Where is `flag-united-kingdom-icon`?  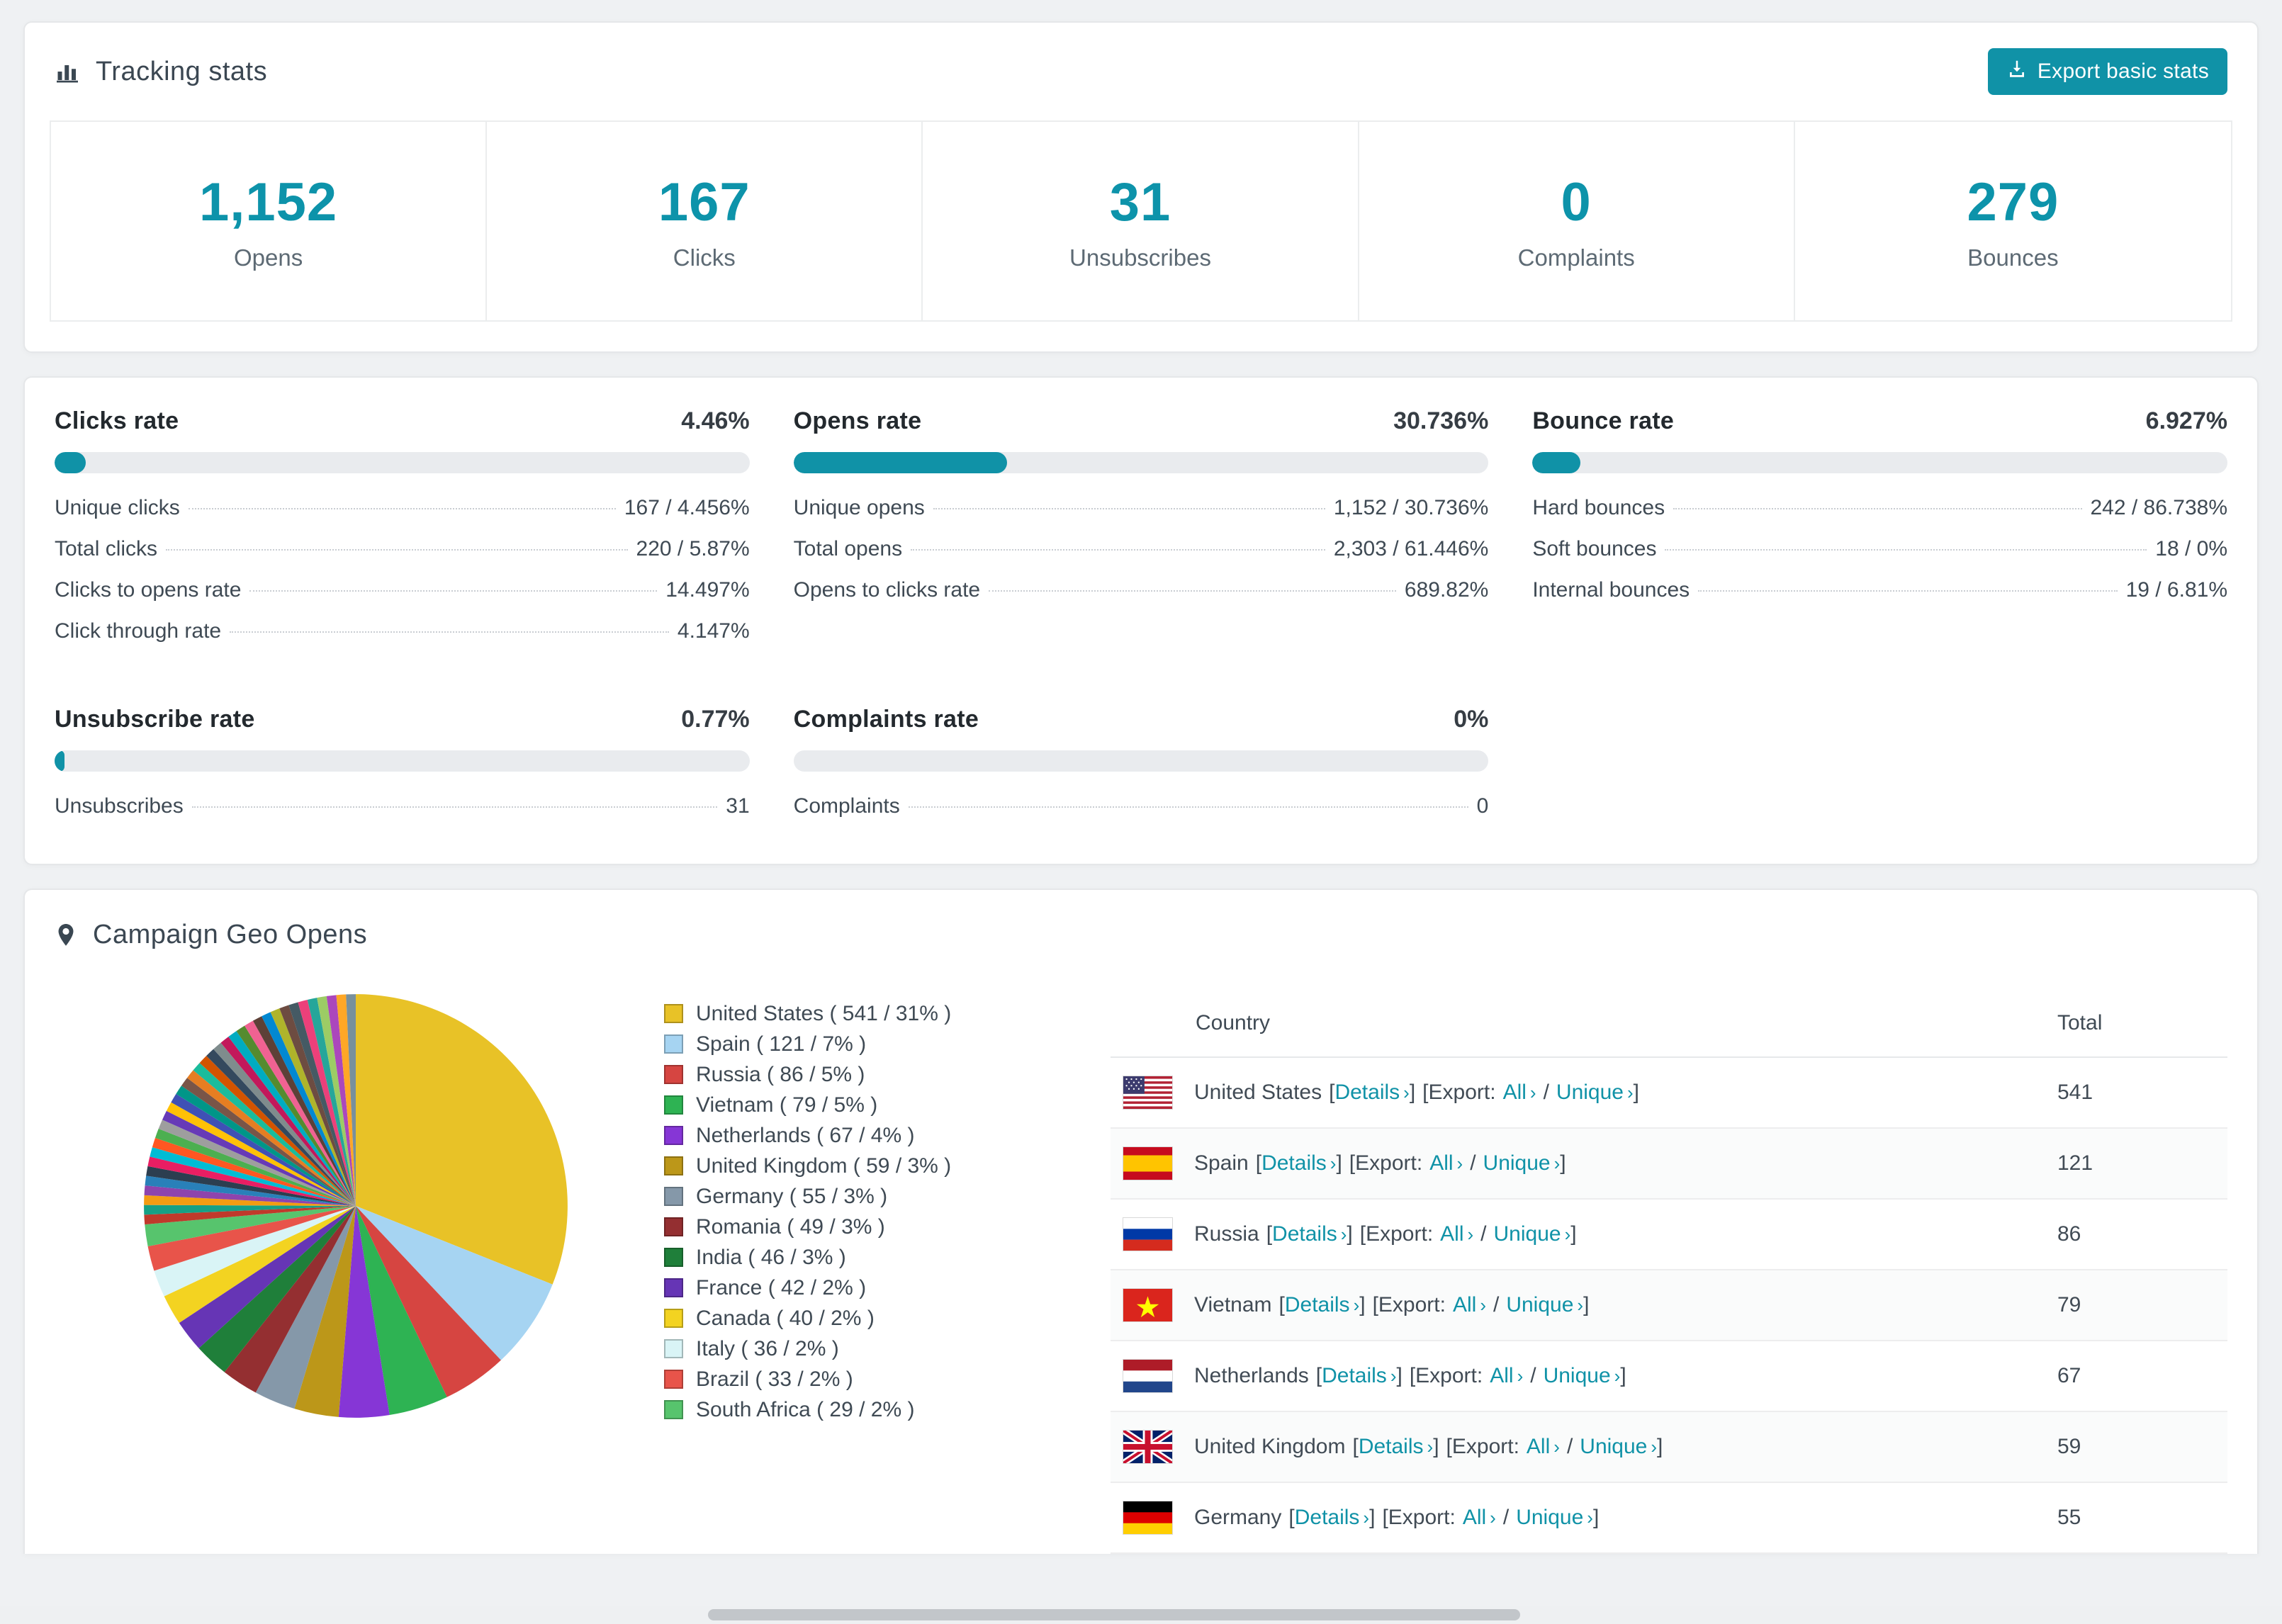 flag-united-kingdom-icon is located at coordinates (1148, 1447).